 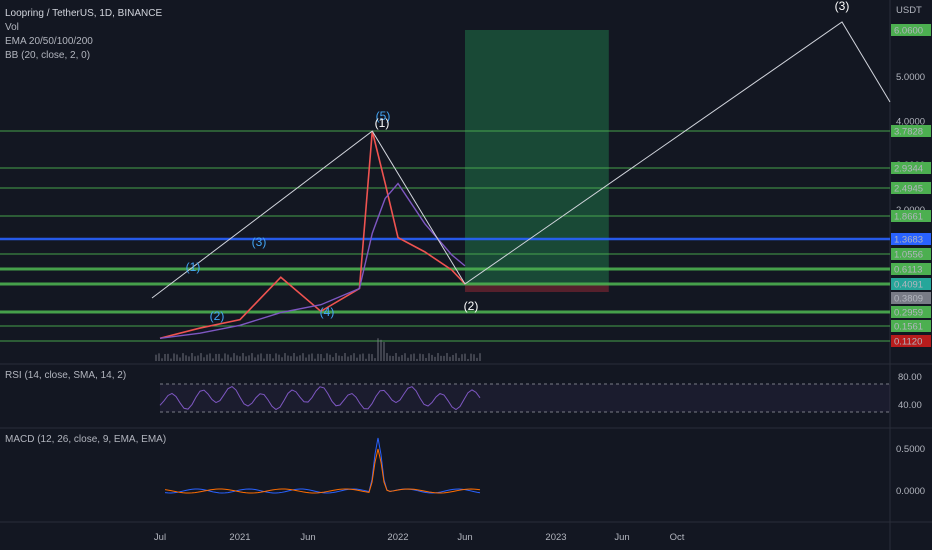 What do you see at coordinates (908, 132) in the screenshot?
I see `price-tag-label: 3.7828` at bounding box center [908, 132].